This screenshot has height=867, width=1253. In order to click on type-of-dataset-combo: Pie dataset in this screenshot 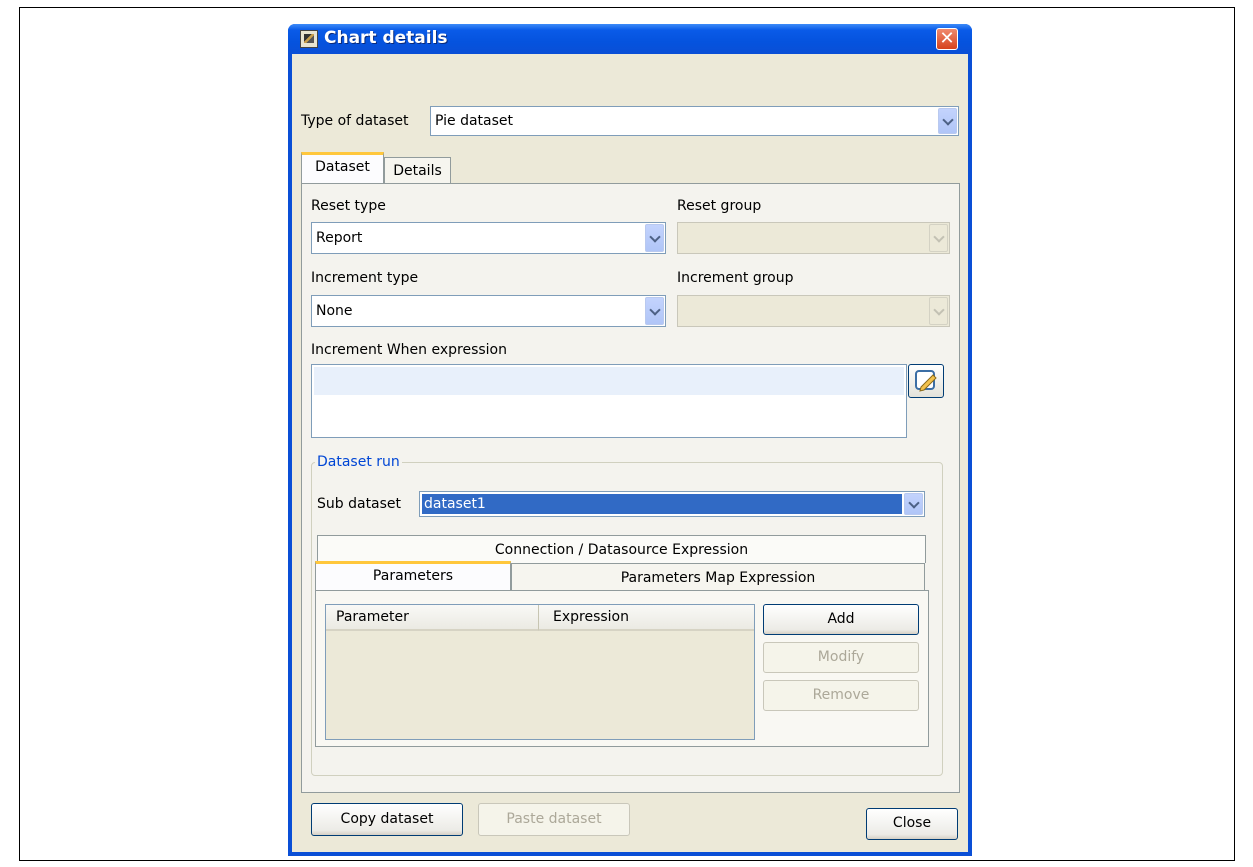, I will do `click(694, 121)`.